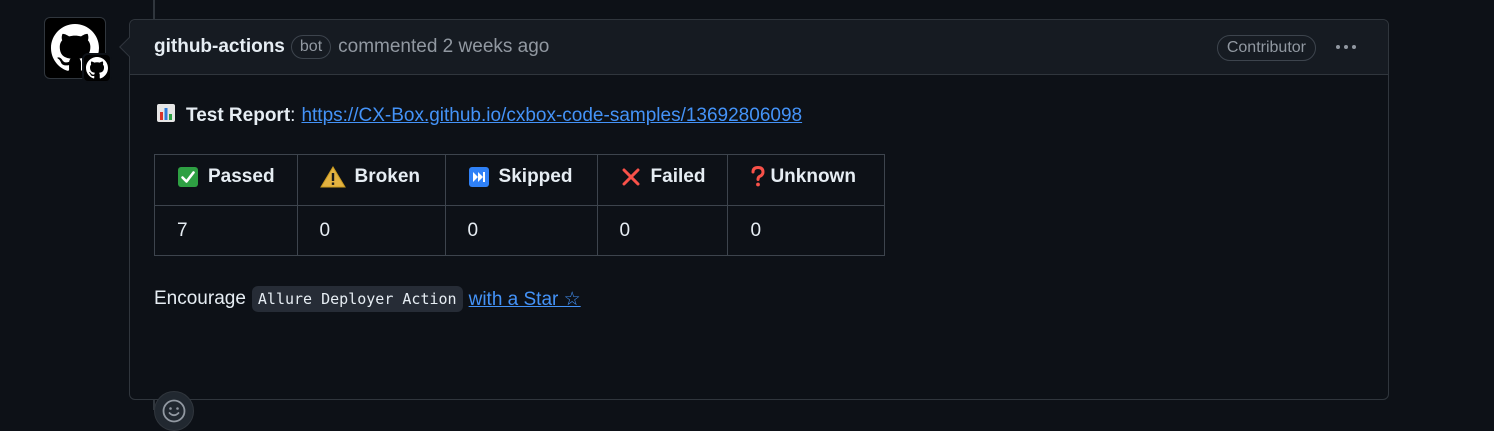 Image resolution: width=1494 pixels, height=431 pixels. Describe the element at coordinates (238, 115) in the screenshot. I see `test-report-label: Test Report` at that location.